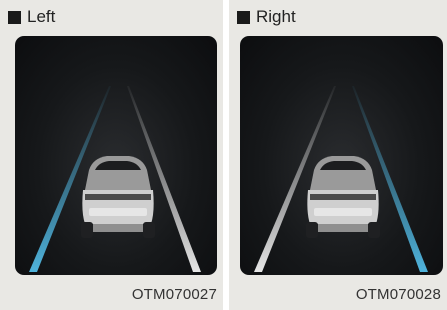 The image size is (447, 310). I want to click on panel-heading: Right, so click(266, 17).